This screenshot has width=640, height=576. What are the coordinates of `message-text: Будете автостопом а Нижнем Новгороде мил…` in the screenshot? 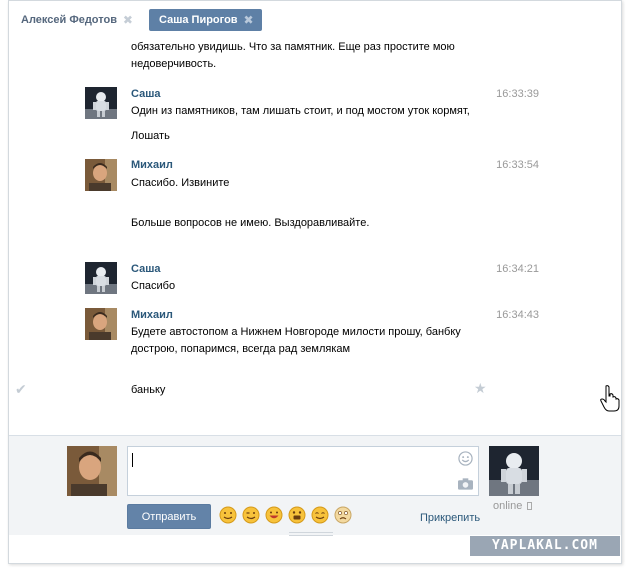 It's located at (321, 341).